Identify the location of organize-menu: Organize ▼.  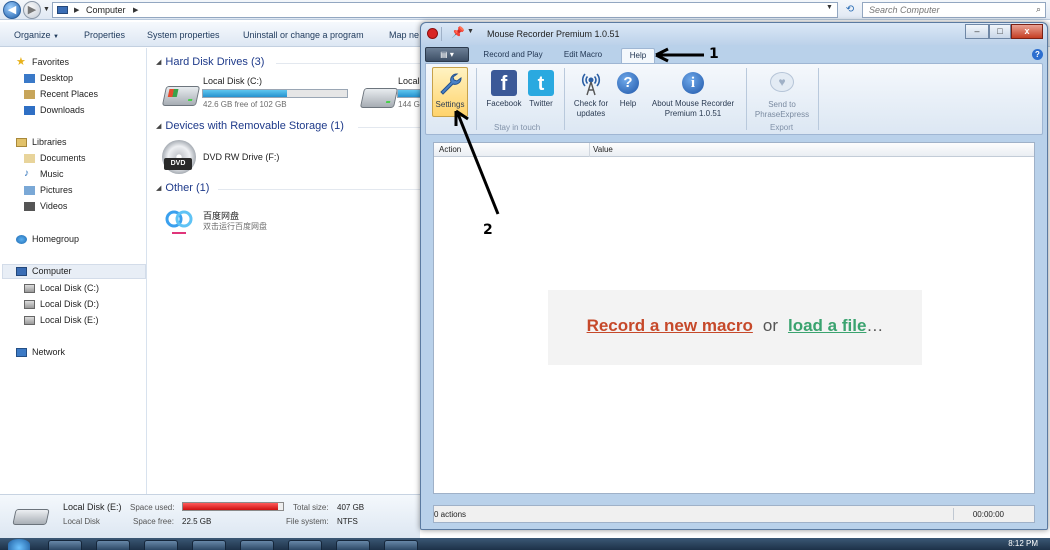
(36, 35).